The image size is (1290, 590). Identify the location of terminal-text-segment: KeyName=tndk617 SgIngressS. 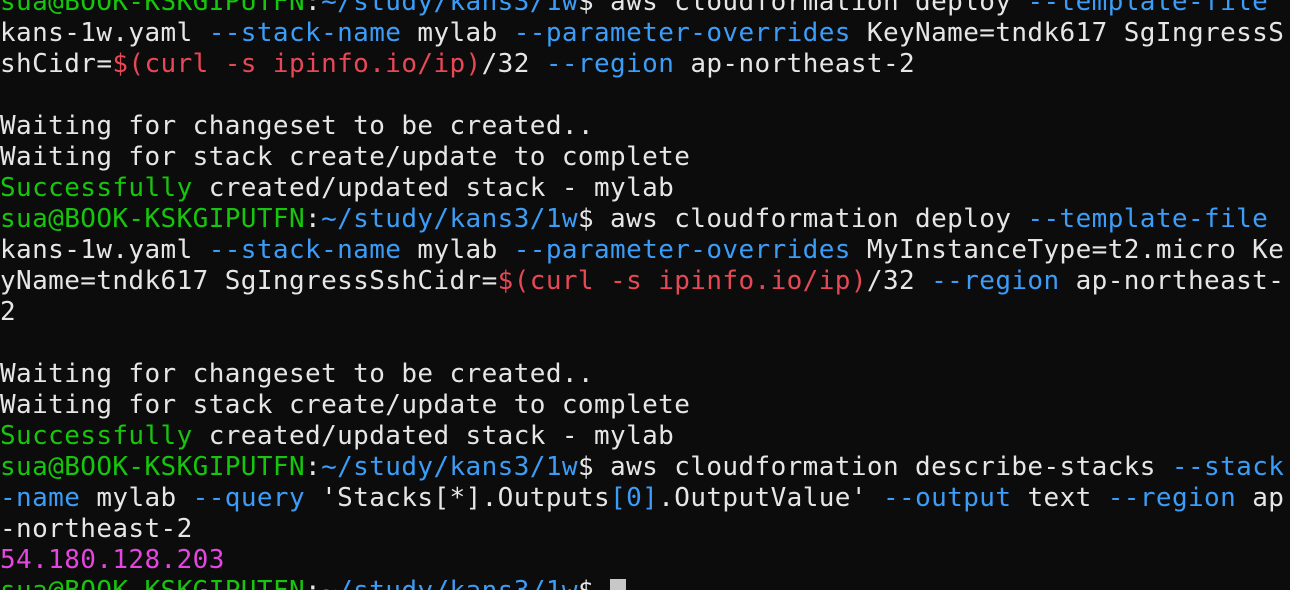
(1067, 33).